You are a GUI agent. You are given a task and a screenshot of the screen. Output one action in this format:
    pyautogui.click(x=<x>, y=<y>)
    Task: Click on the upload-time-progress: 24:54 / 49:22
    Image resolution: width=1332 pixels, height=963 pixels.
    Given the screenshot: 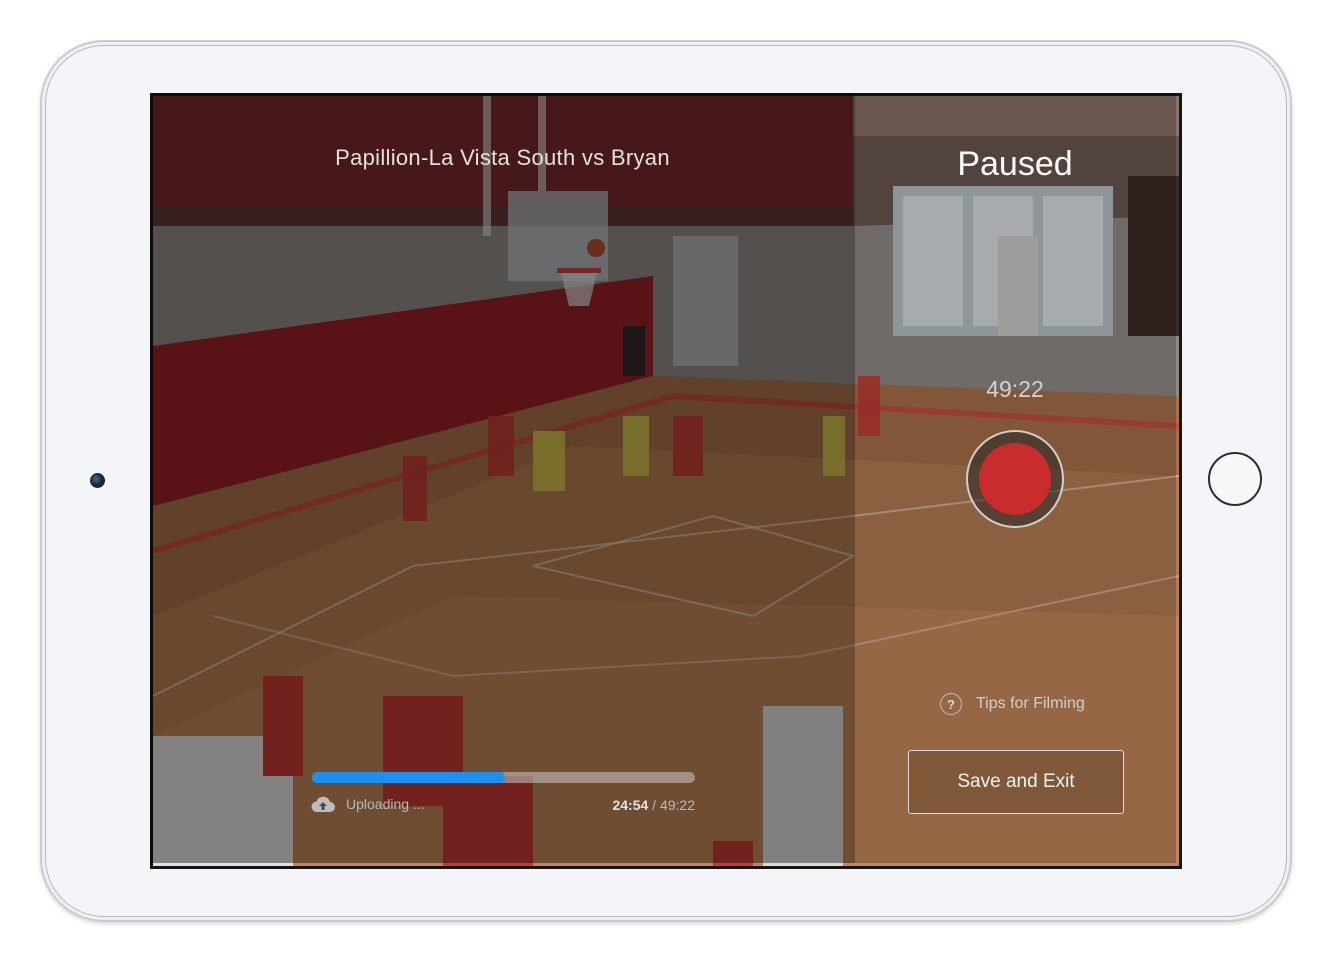 What is the action you would take?
    pyautogui.click(x=625, y=805)
    